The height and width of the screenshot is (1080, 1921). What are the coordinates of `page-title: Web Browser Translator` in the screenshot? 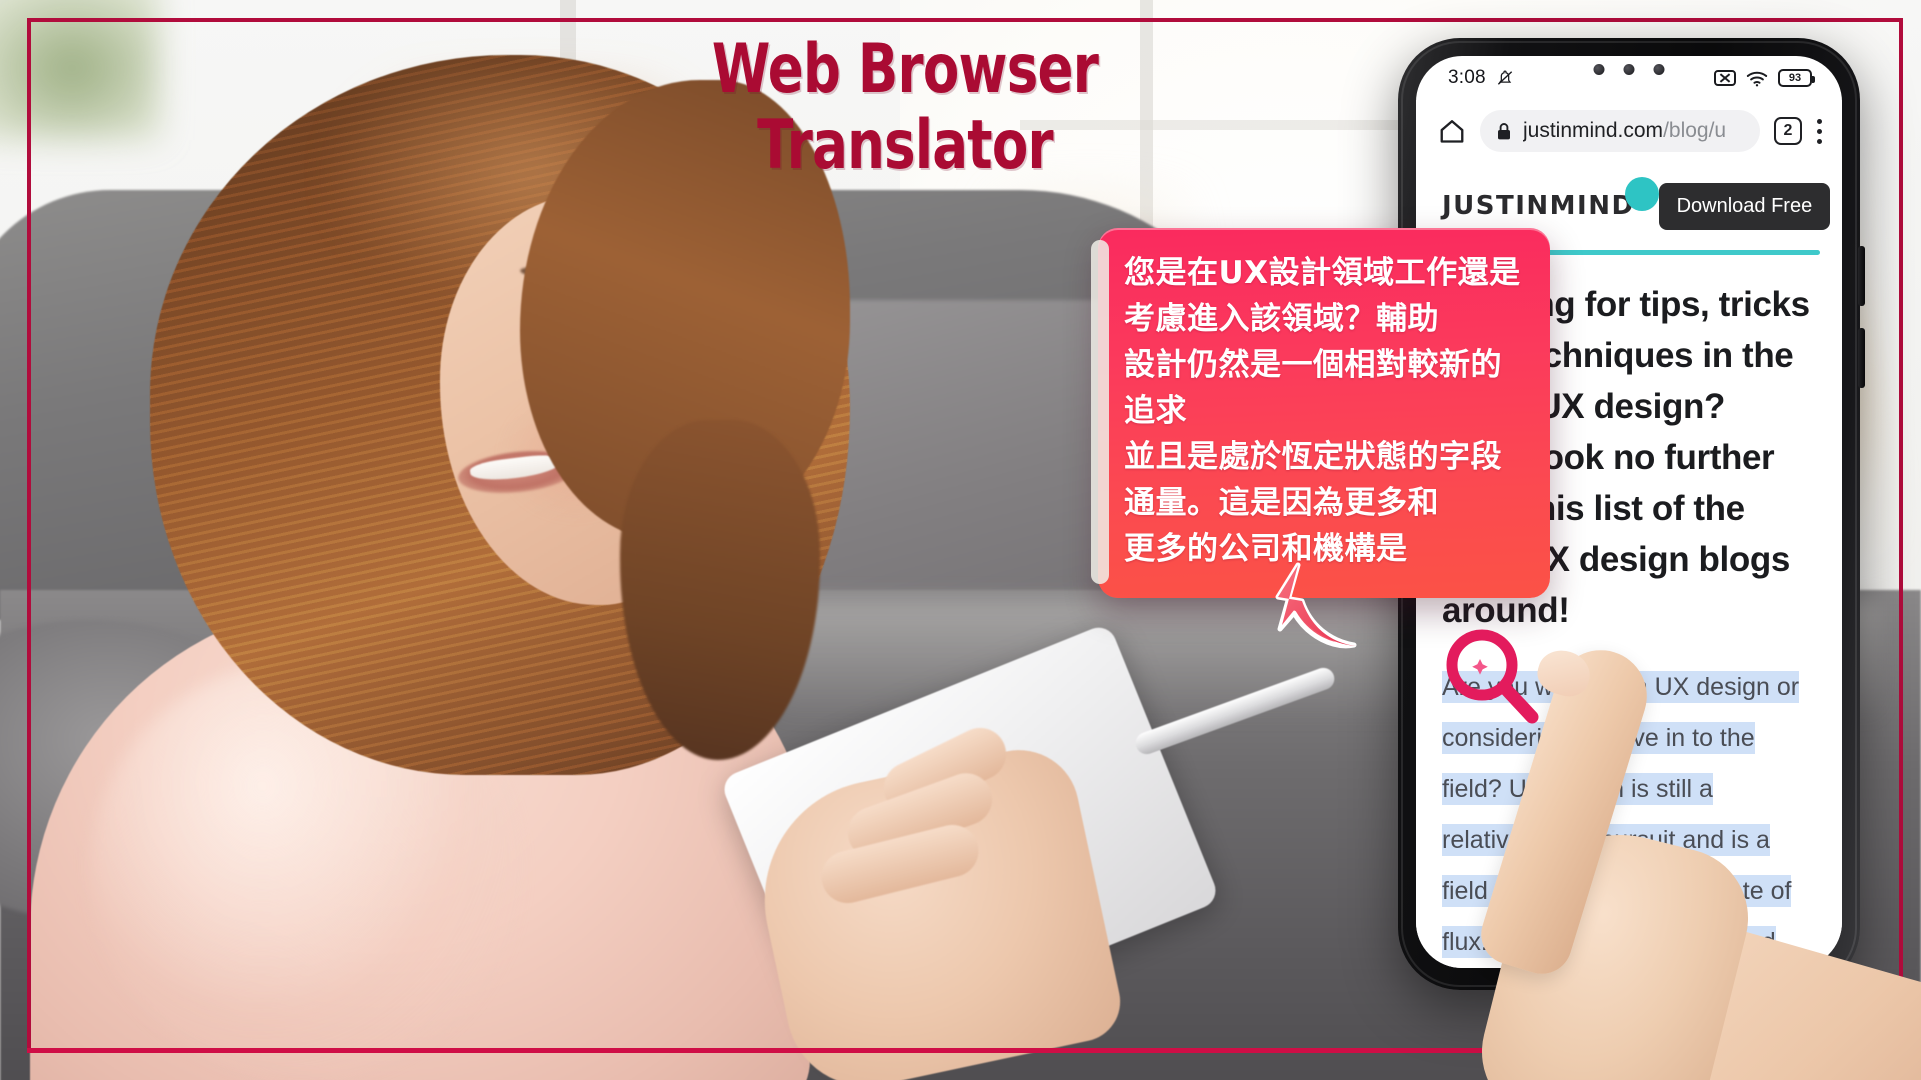 It's located at (905, 108).